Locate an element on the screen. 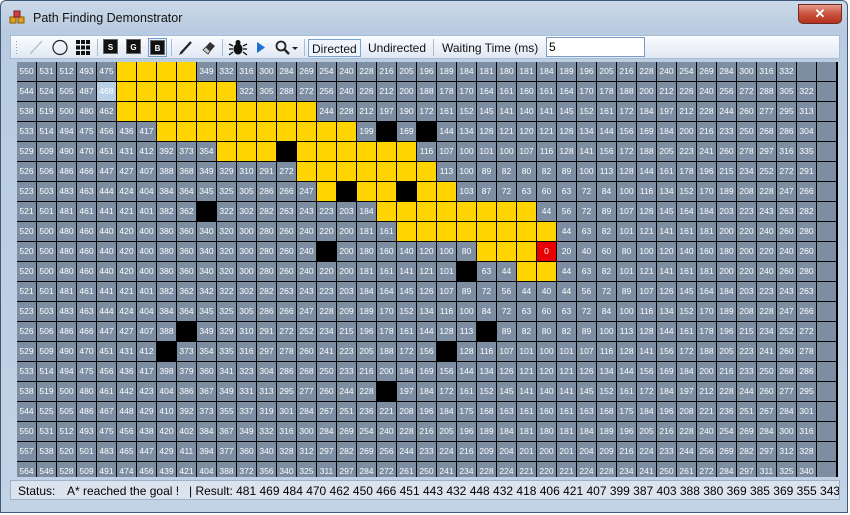 Image resolution: width=850 pixels, height=515 pixels. grid-cell: 184 is located at coordinates (586, 431).